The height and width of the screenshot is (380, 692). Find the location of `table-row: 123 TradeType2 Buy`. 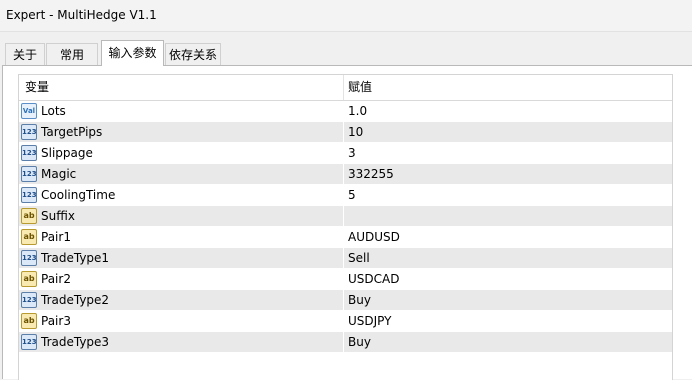

table-row: 123 TradeType2 Buy is located at coordinates (345, 300).